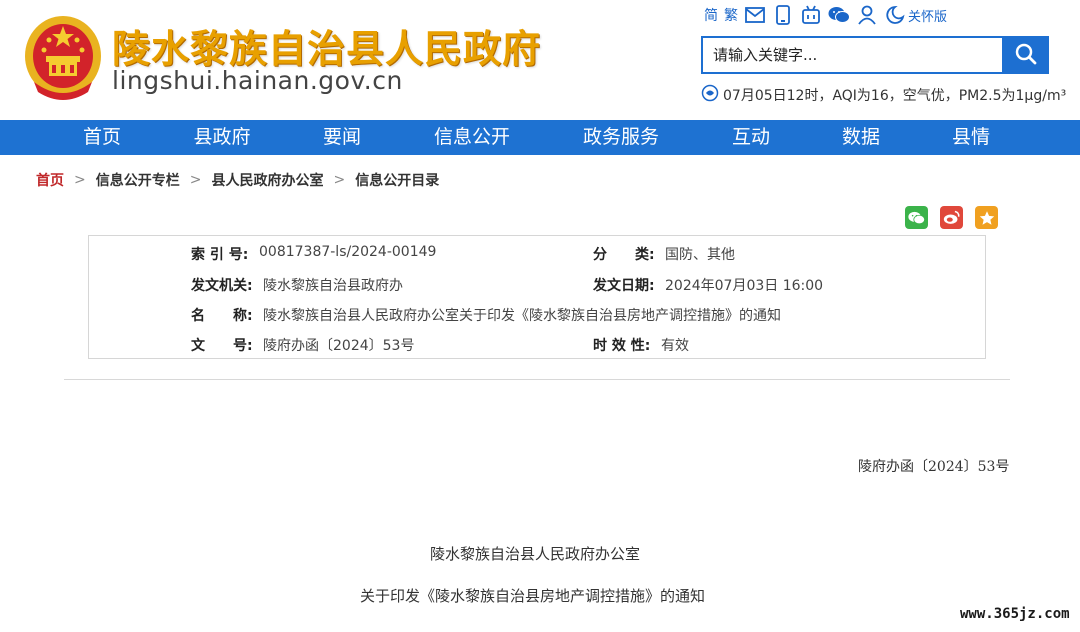 This screenshot has width=1080, height=632. I want to click on watermark: www.365jz.com, so click(1015, 614).